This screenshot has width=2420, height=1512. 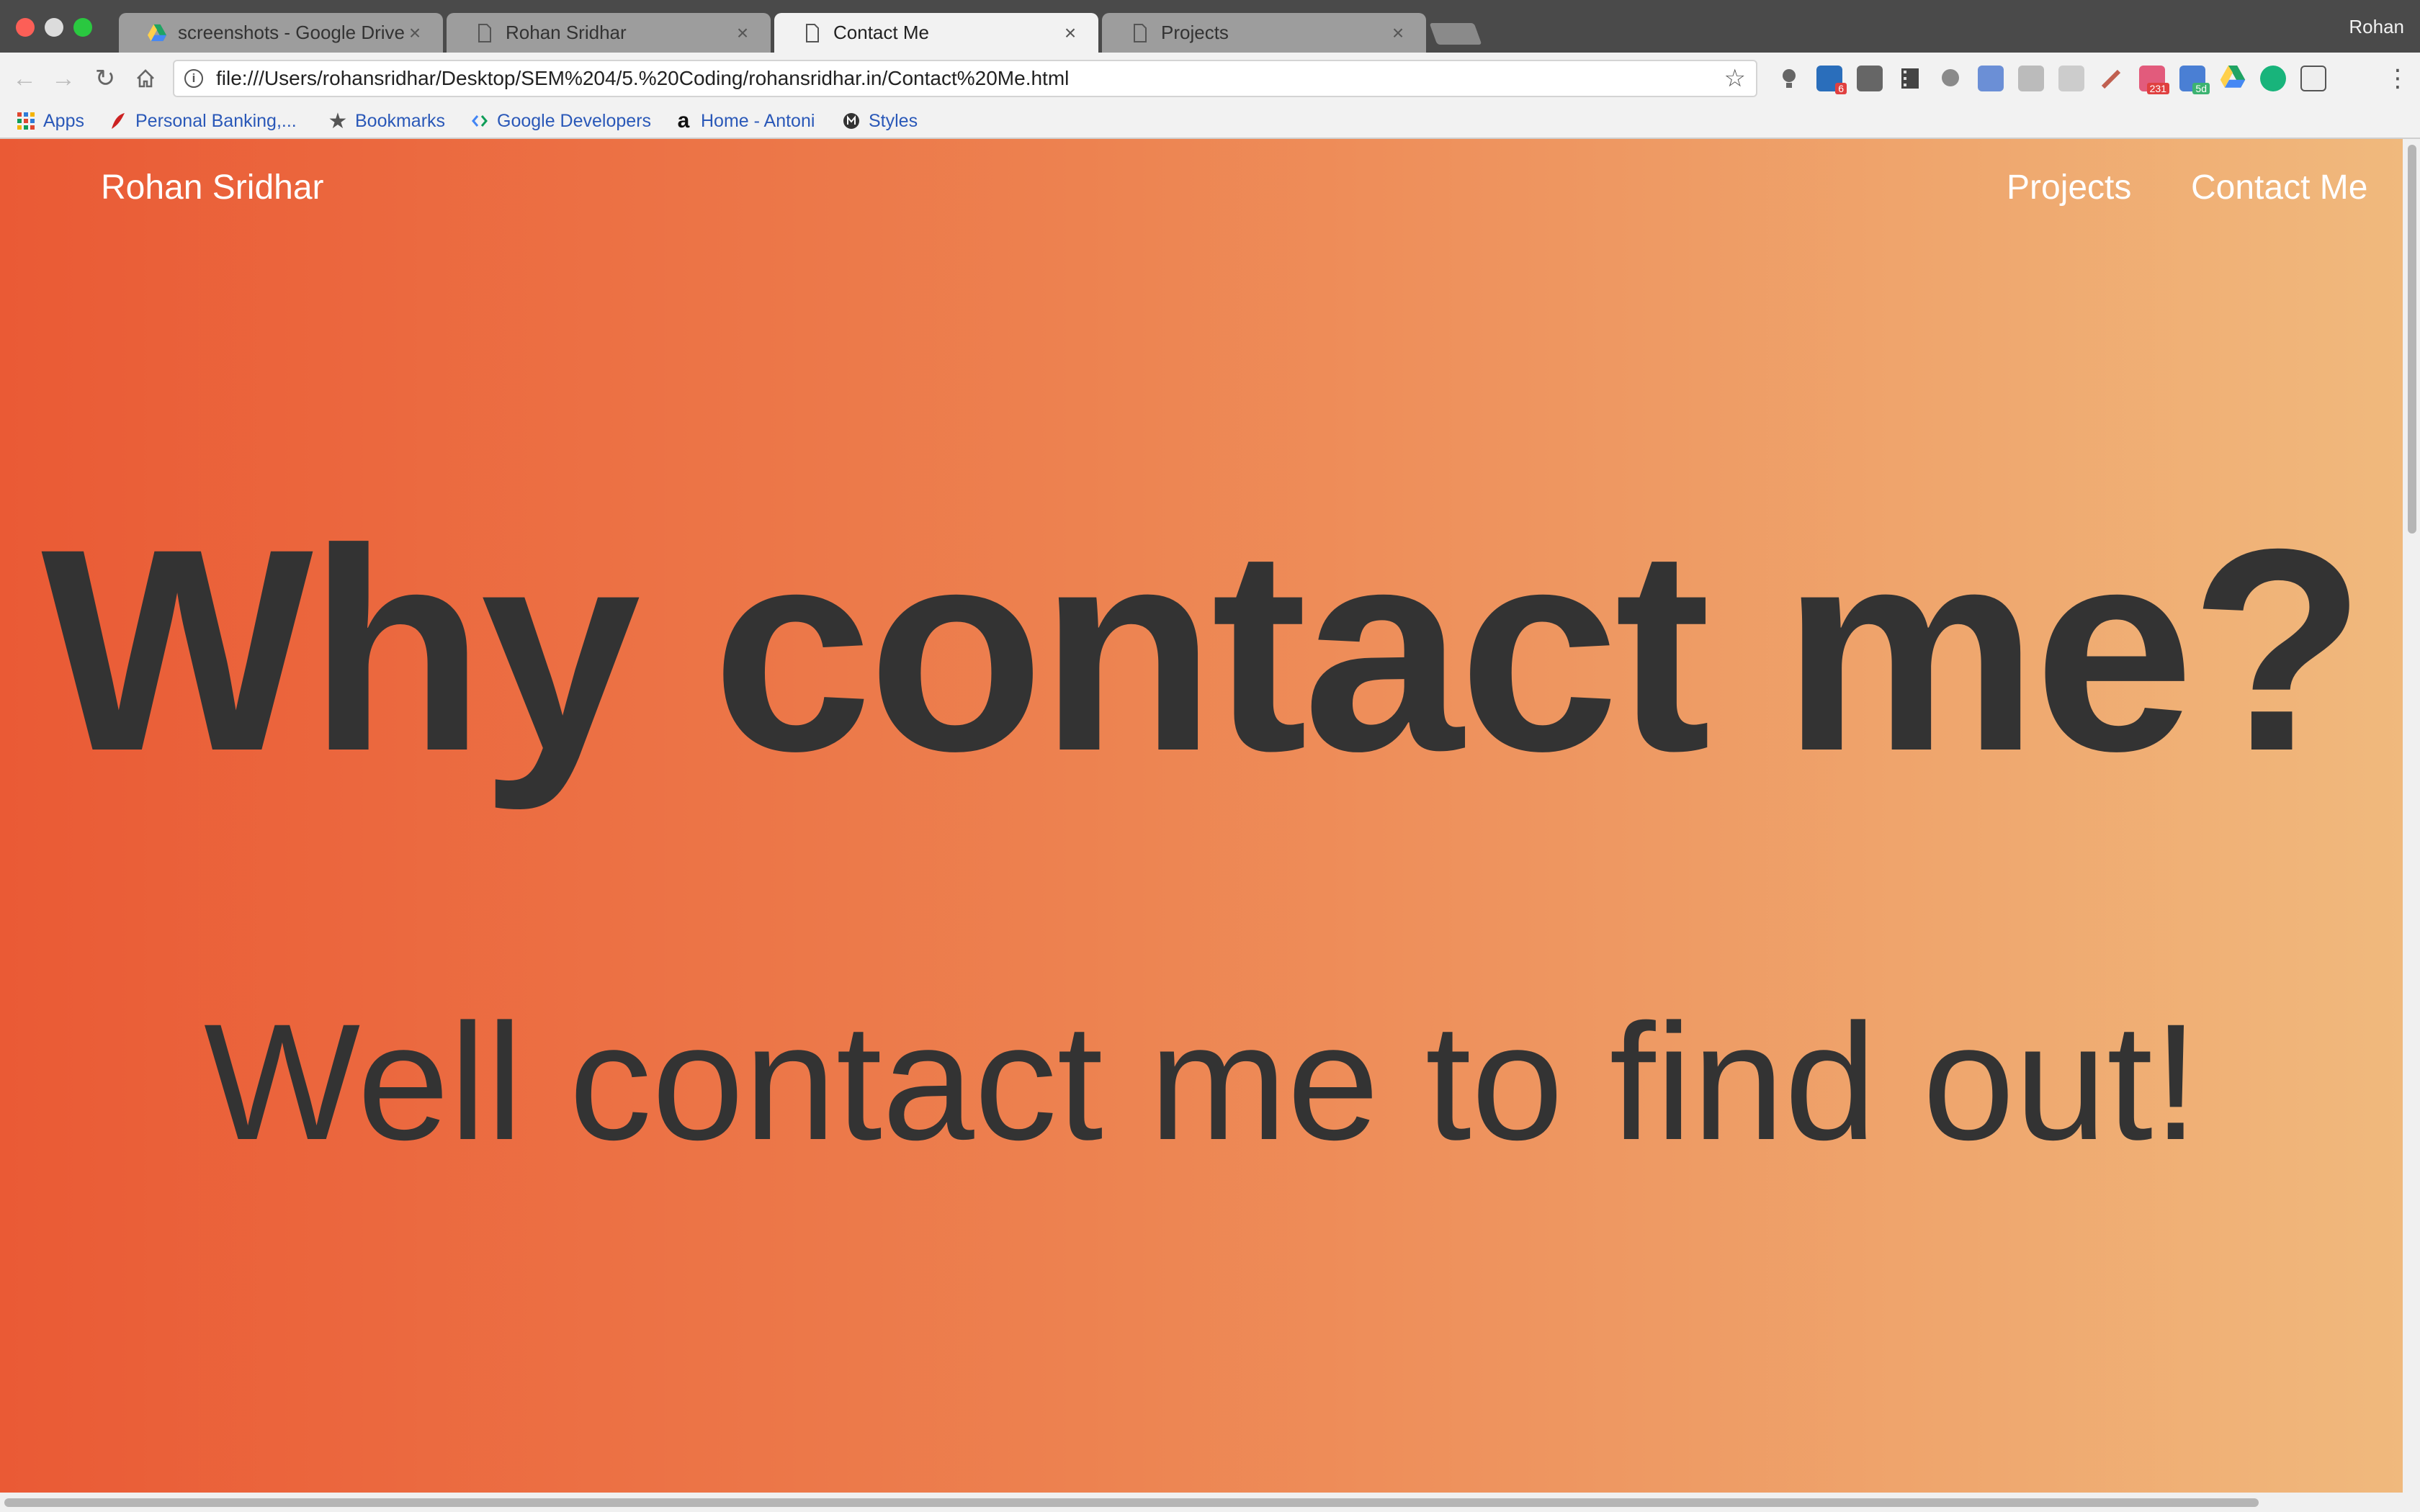 What do you see at coordinates (1131, 1502) in the screenshot?
I see `horizontal-scroll-thumb` at bounding box center [1131, 1502].